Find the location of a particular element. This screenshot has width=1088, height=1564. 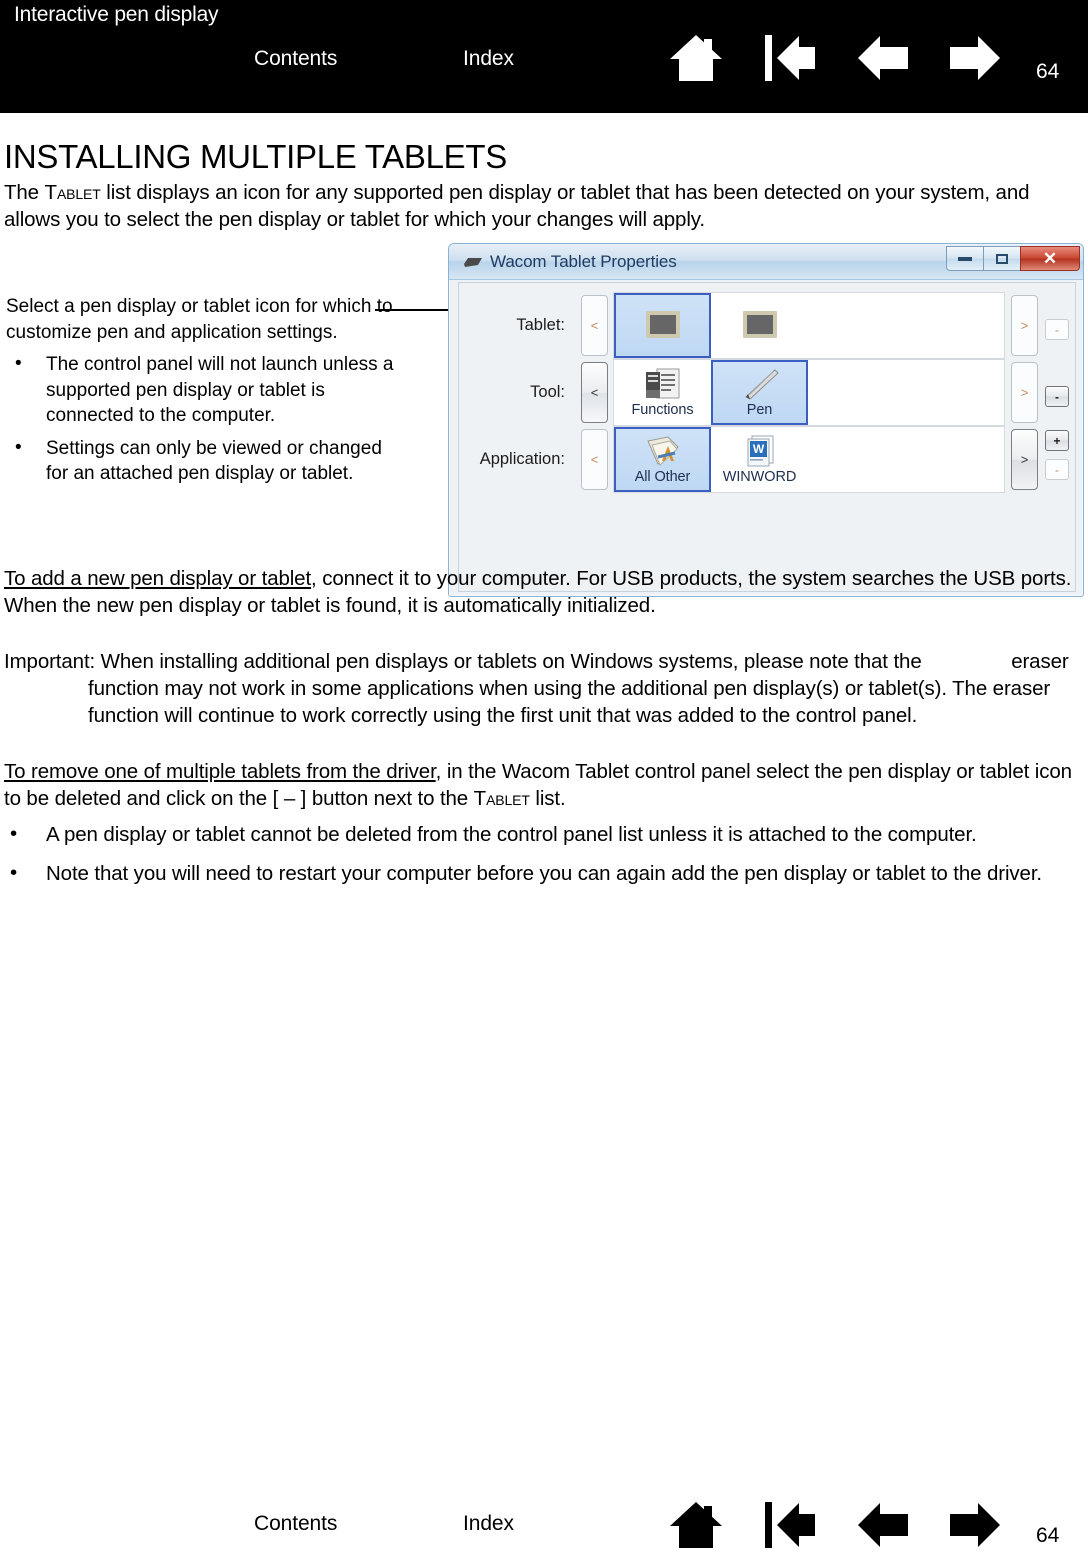

minimize-icon is located at coordinates (965, 258).